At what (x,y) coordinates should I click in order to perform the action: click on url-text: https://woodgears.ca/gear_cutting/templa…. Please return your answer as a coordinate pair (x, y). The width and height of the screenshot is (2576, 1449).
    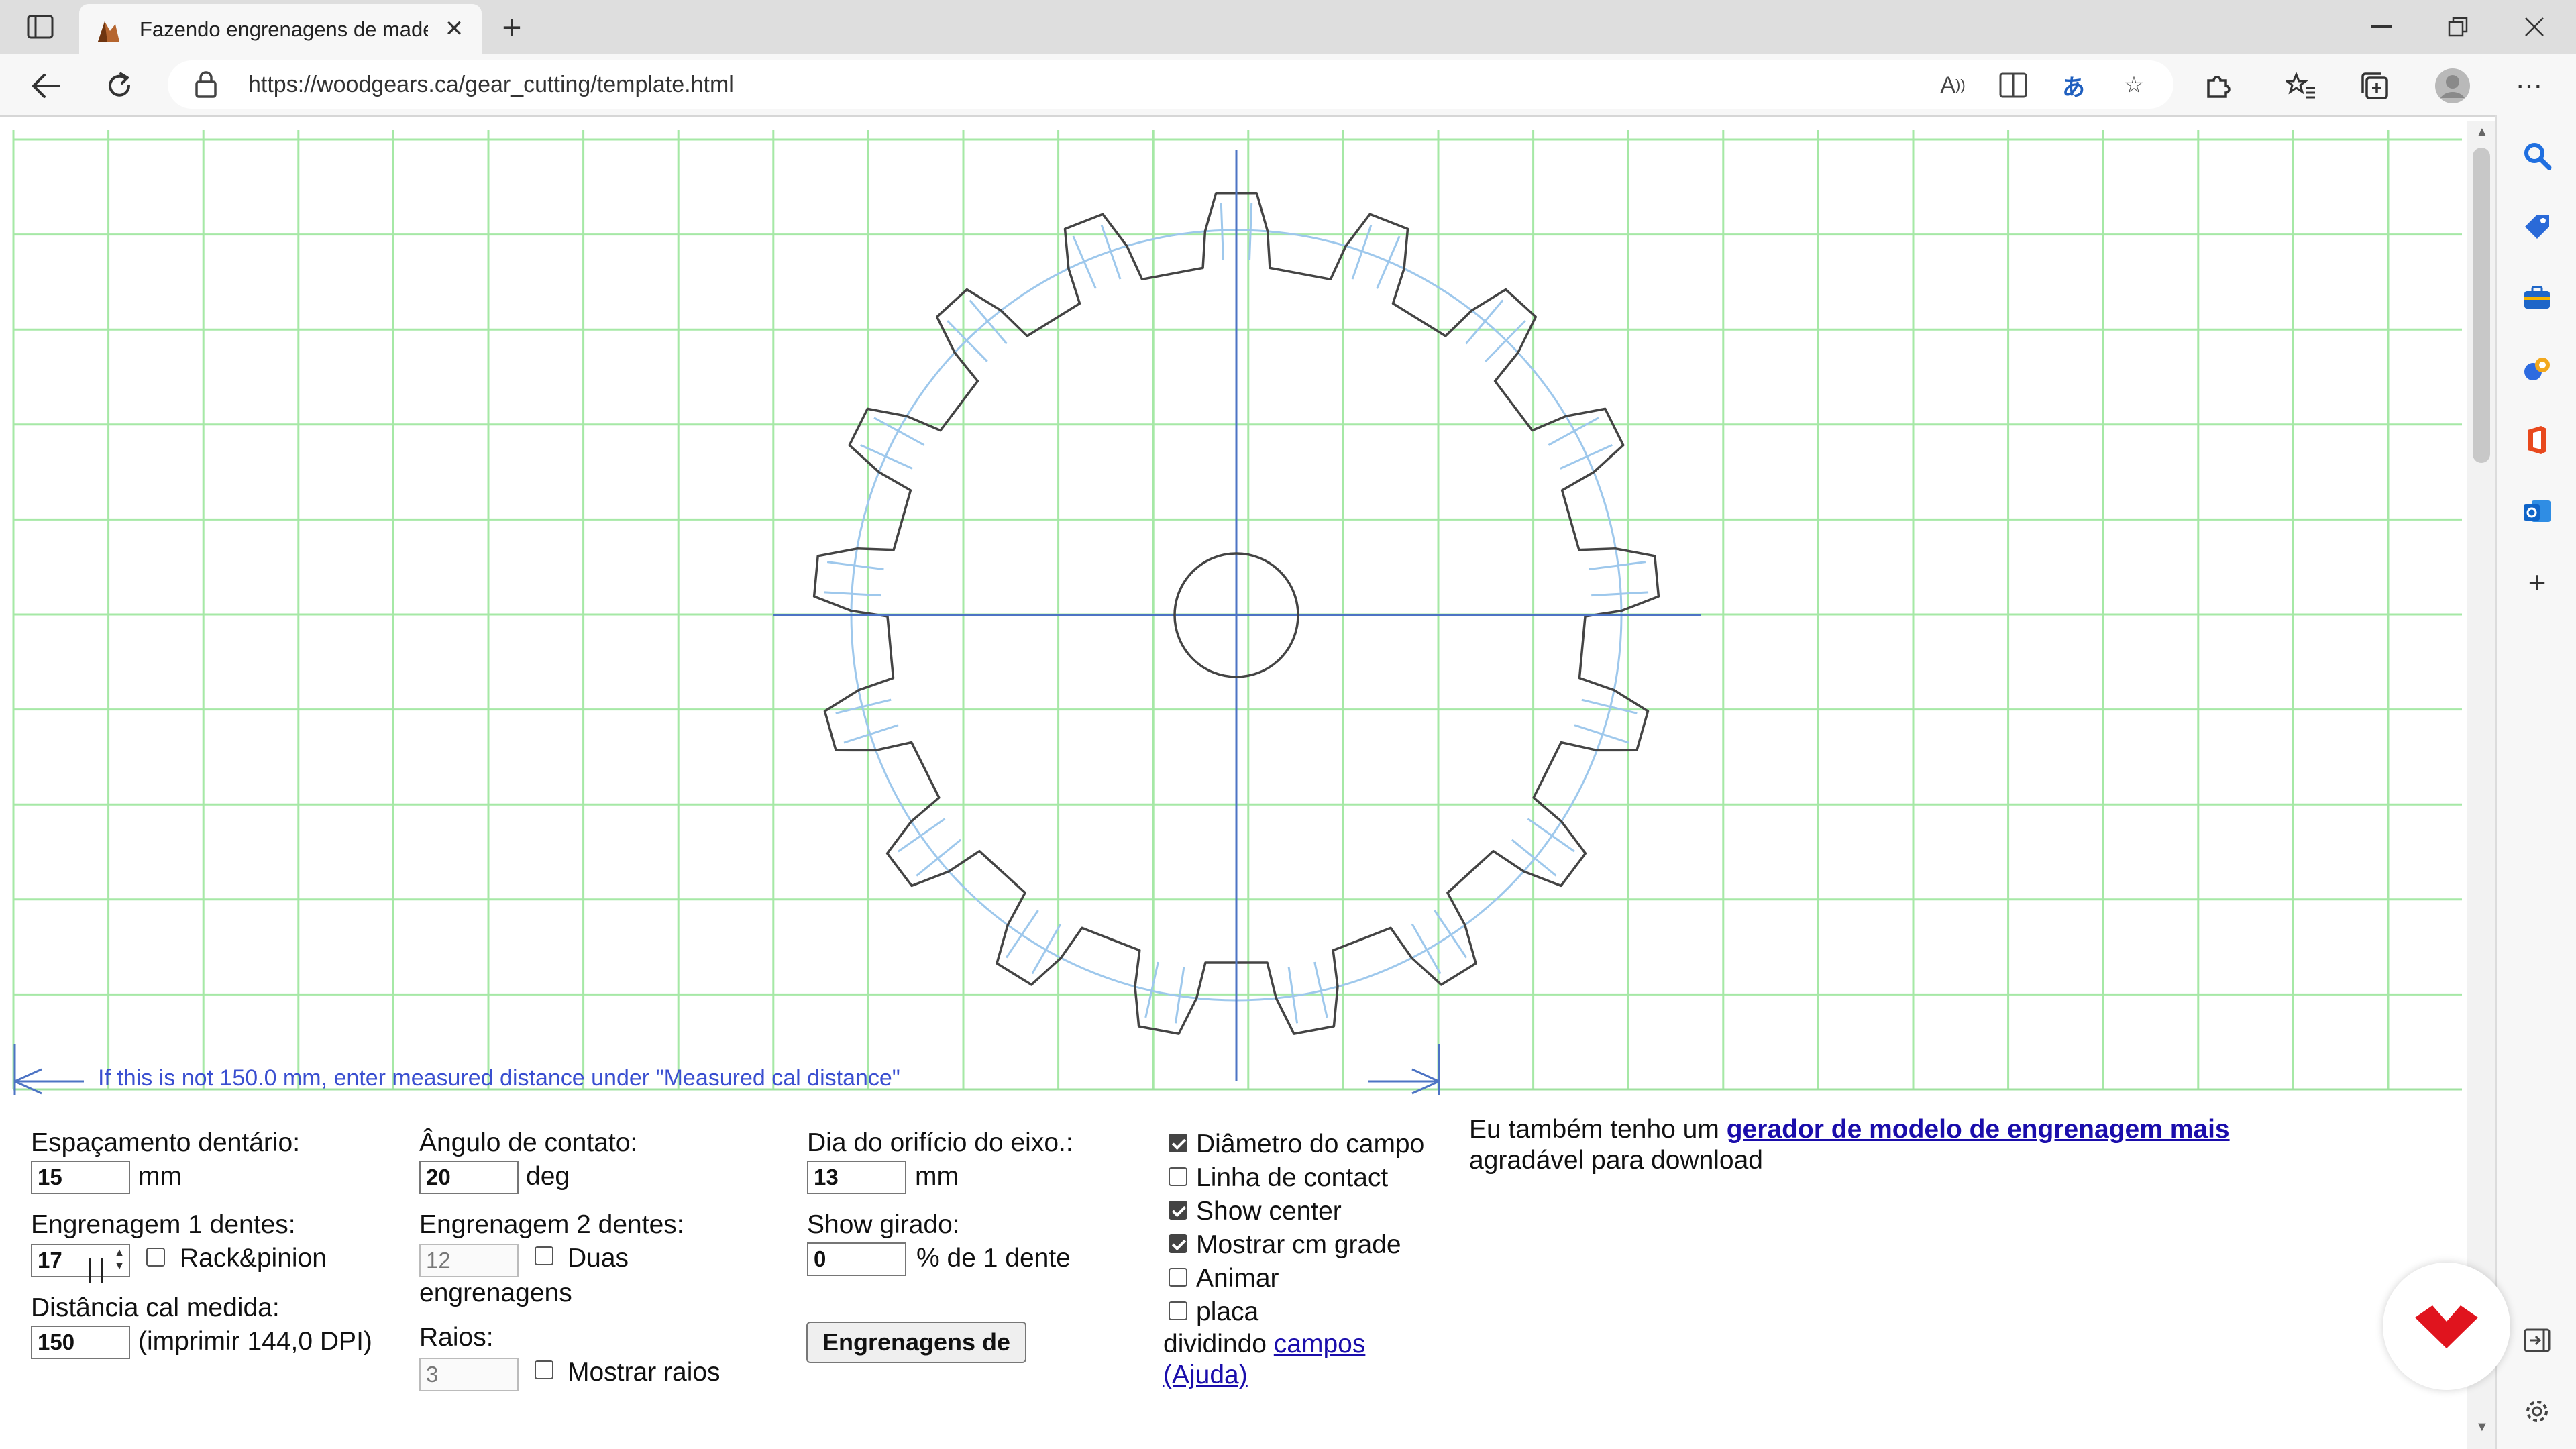
    Looking at the image, I should click on (491, 85).